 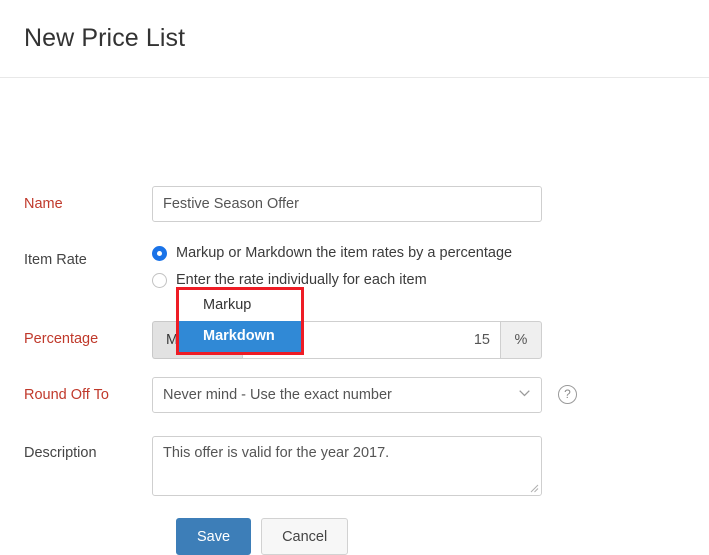 What do you see at coordinates (214, 536) in the screenshot?
I see `save-button: Save` at bounding box center [214, 536].